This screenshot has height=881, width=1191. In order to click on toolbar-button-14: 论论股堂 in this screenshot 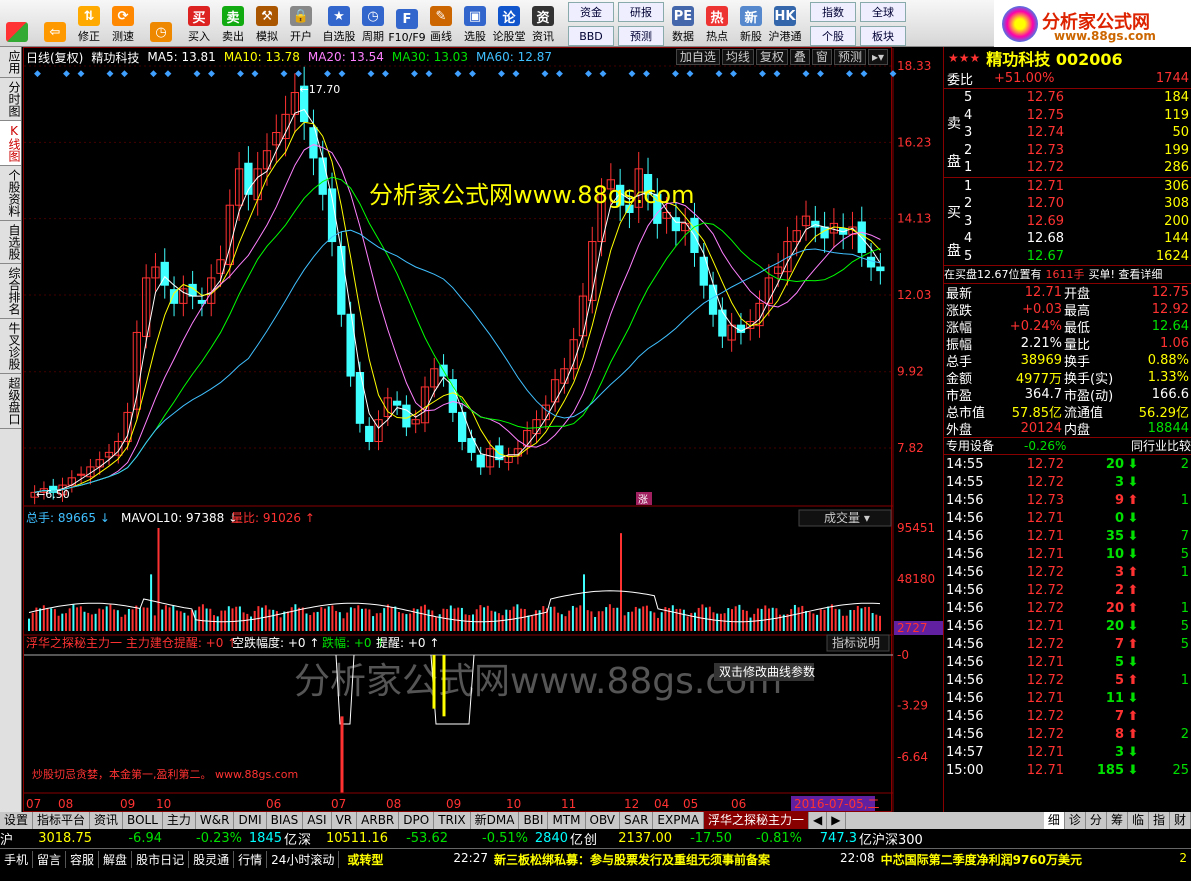, I will do `click(509, 23)`.